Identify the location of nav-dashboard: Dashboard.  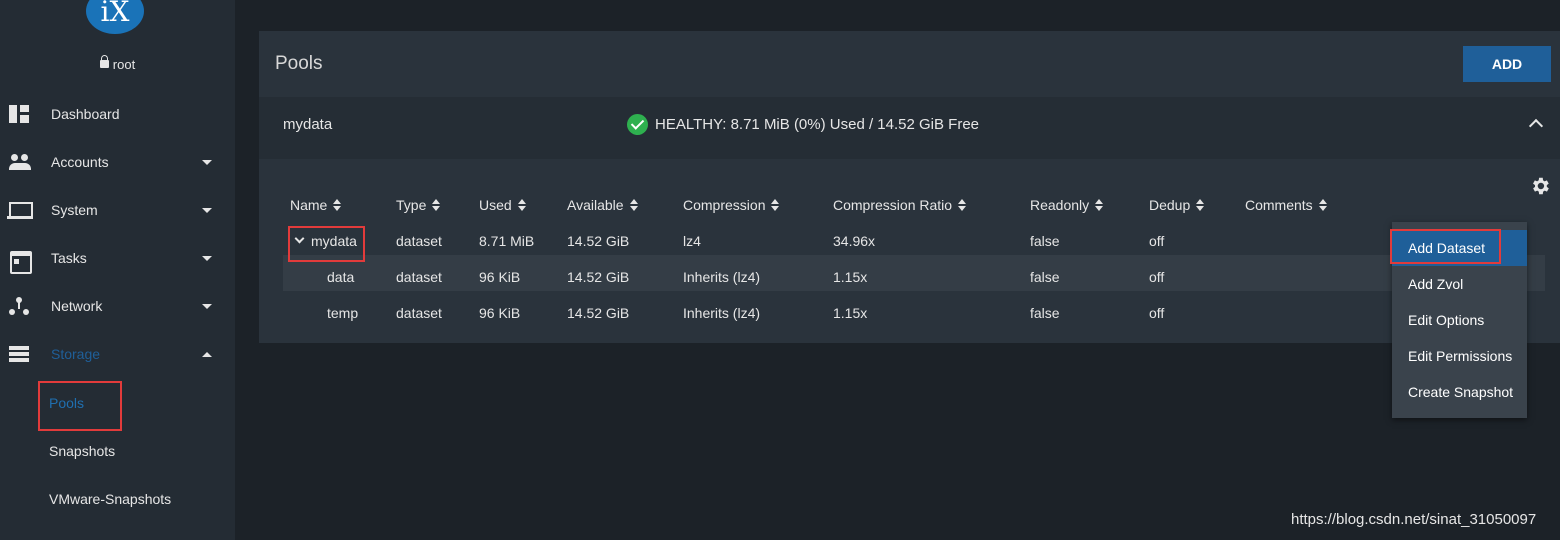
(117, 114).